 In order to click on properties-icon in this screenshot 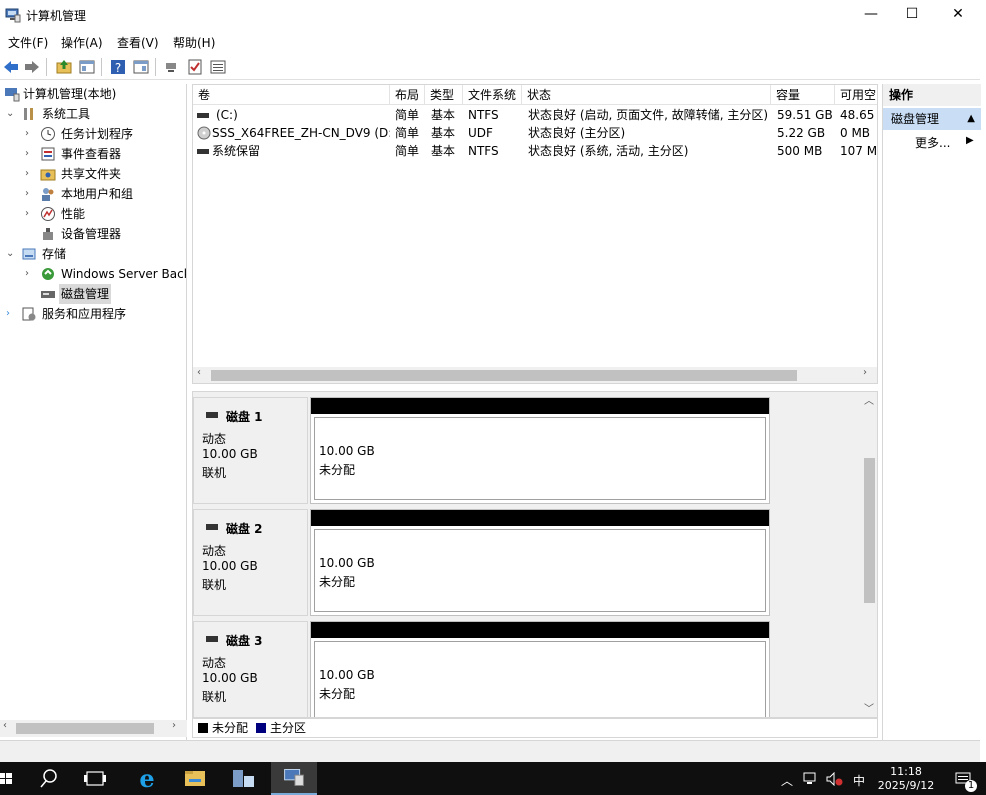, I will do `click(141, 67)`.